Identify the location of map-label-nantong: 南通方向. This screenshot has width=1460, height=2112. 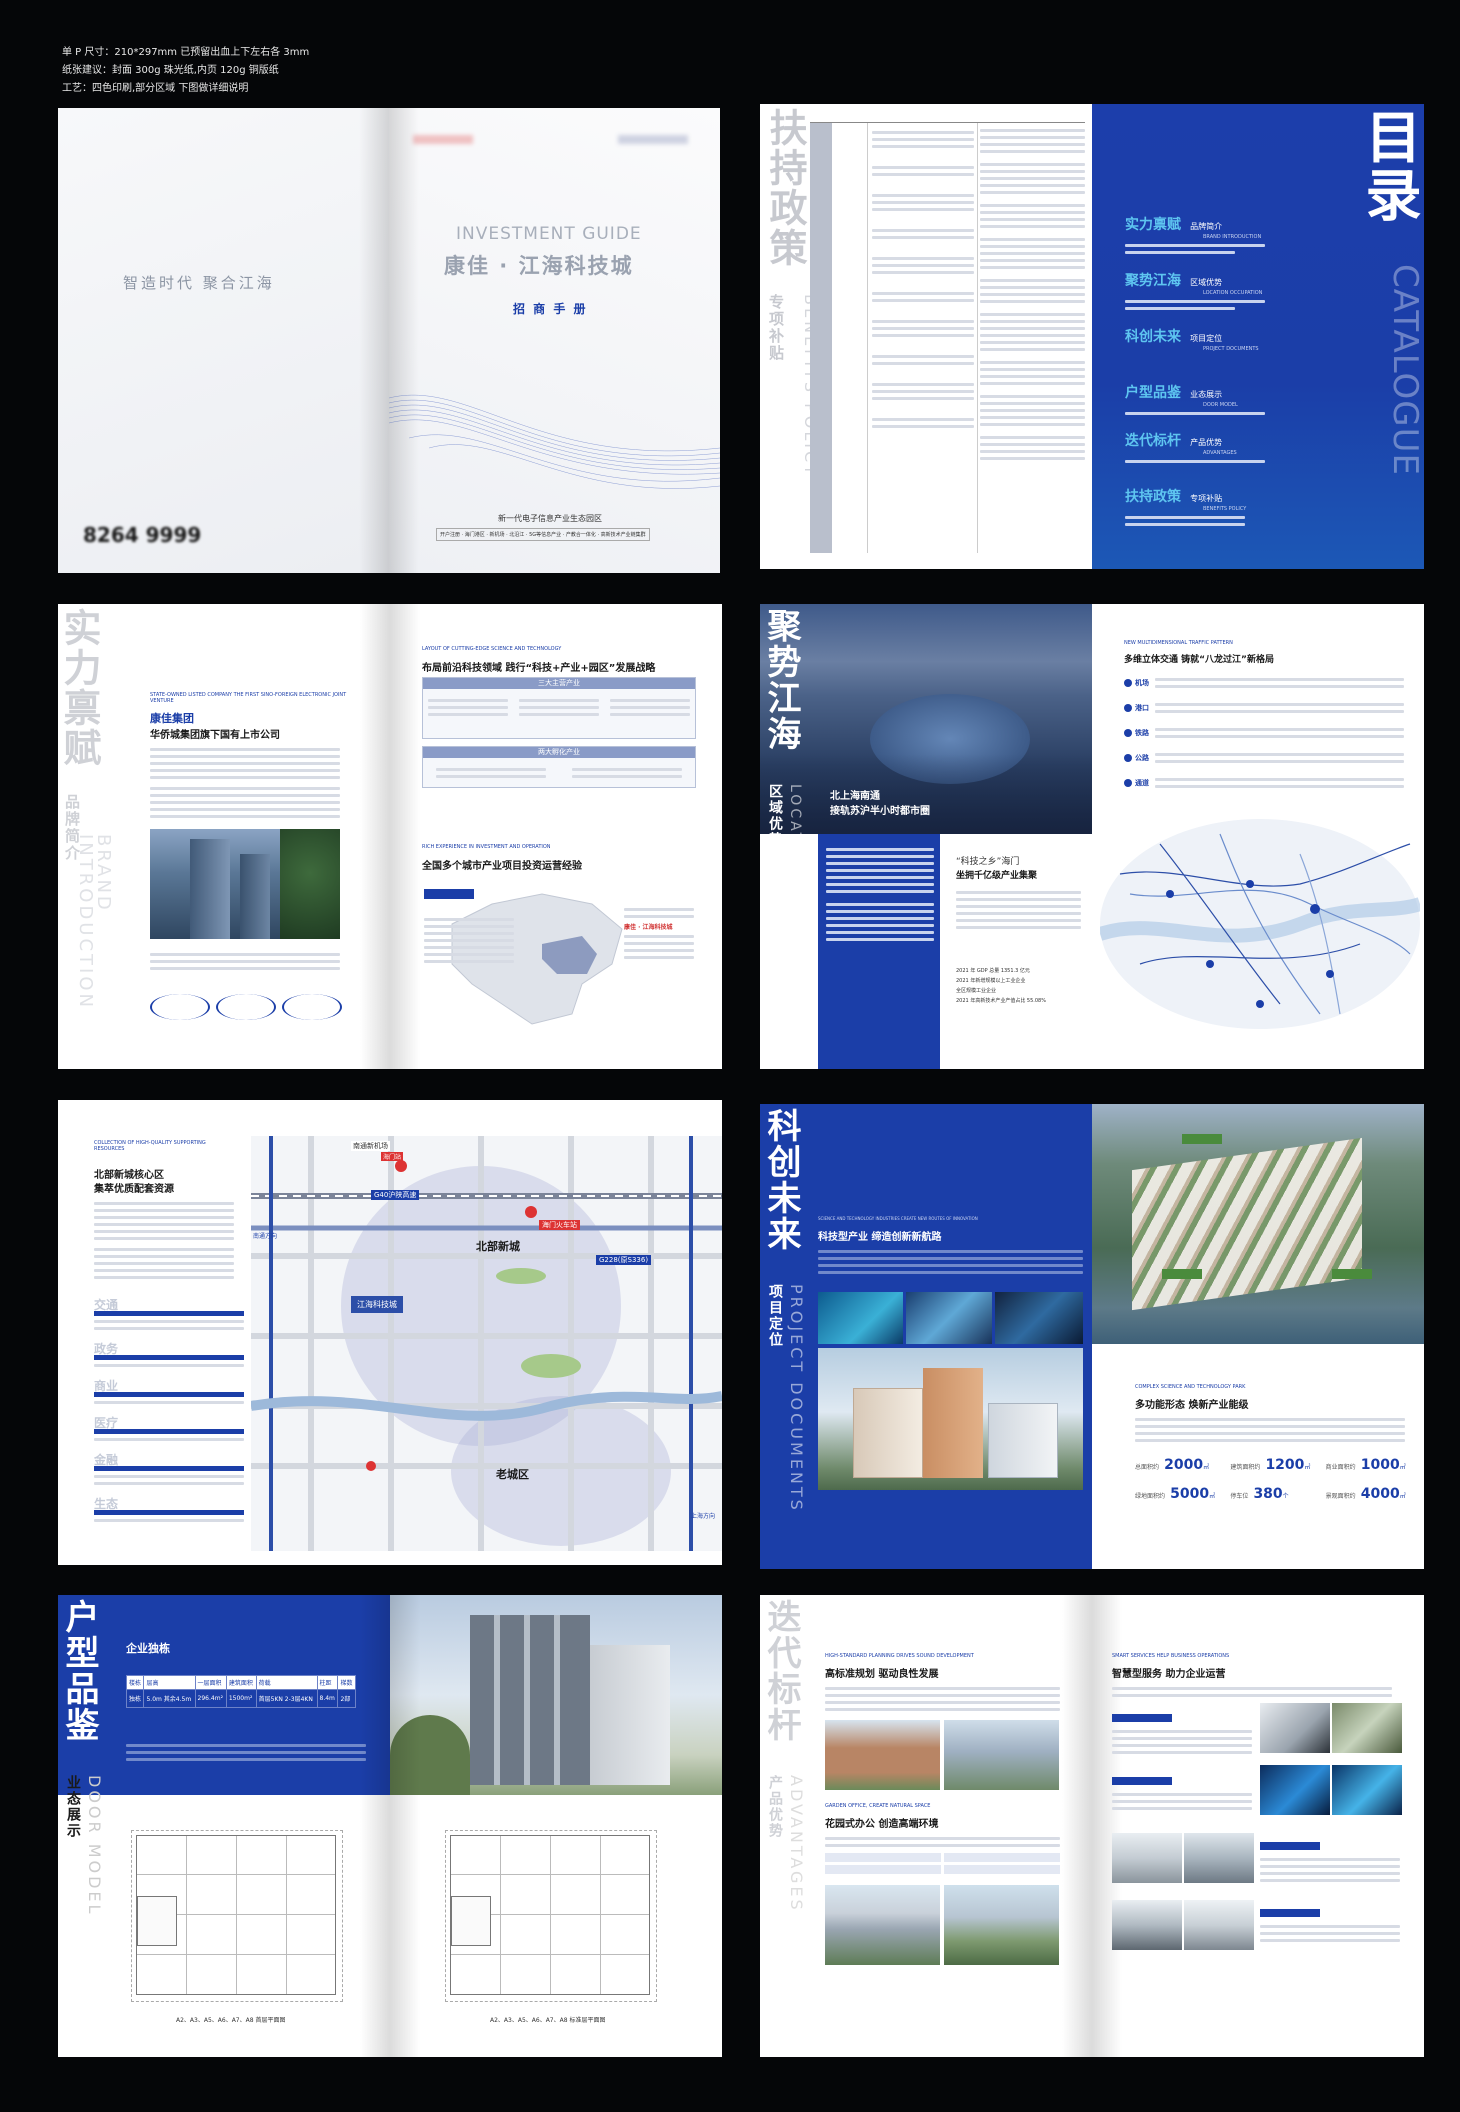
(265, 1236).